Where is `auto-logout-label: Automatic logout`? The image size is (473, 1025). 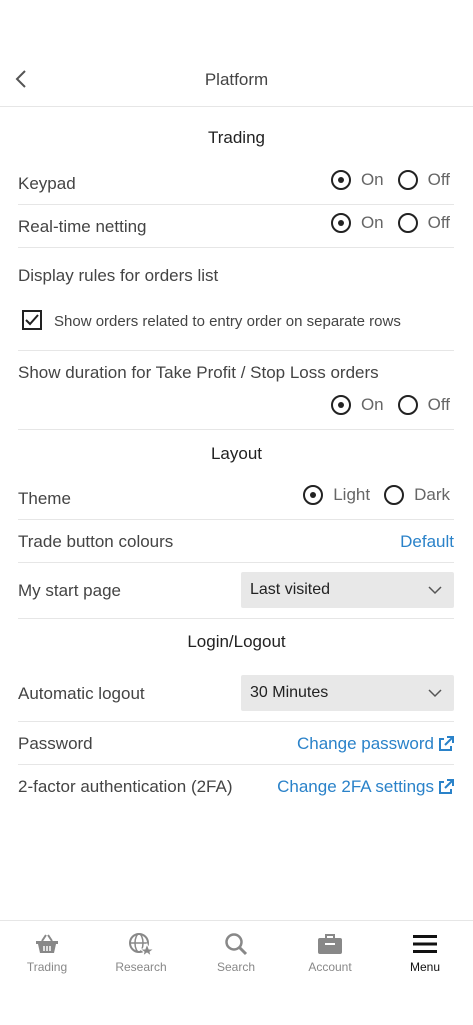
auto-logout-label: Automatic logout is located at coordinates (81, 693).